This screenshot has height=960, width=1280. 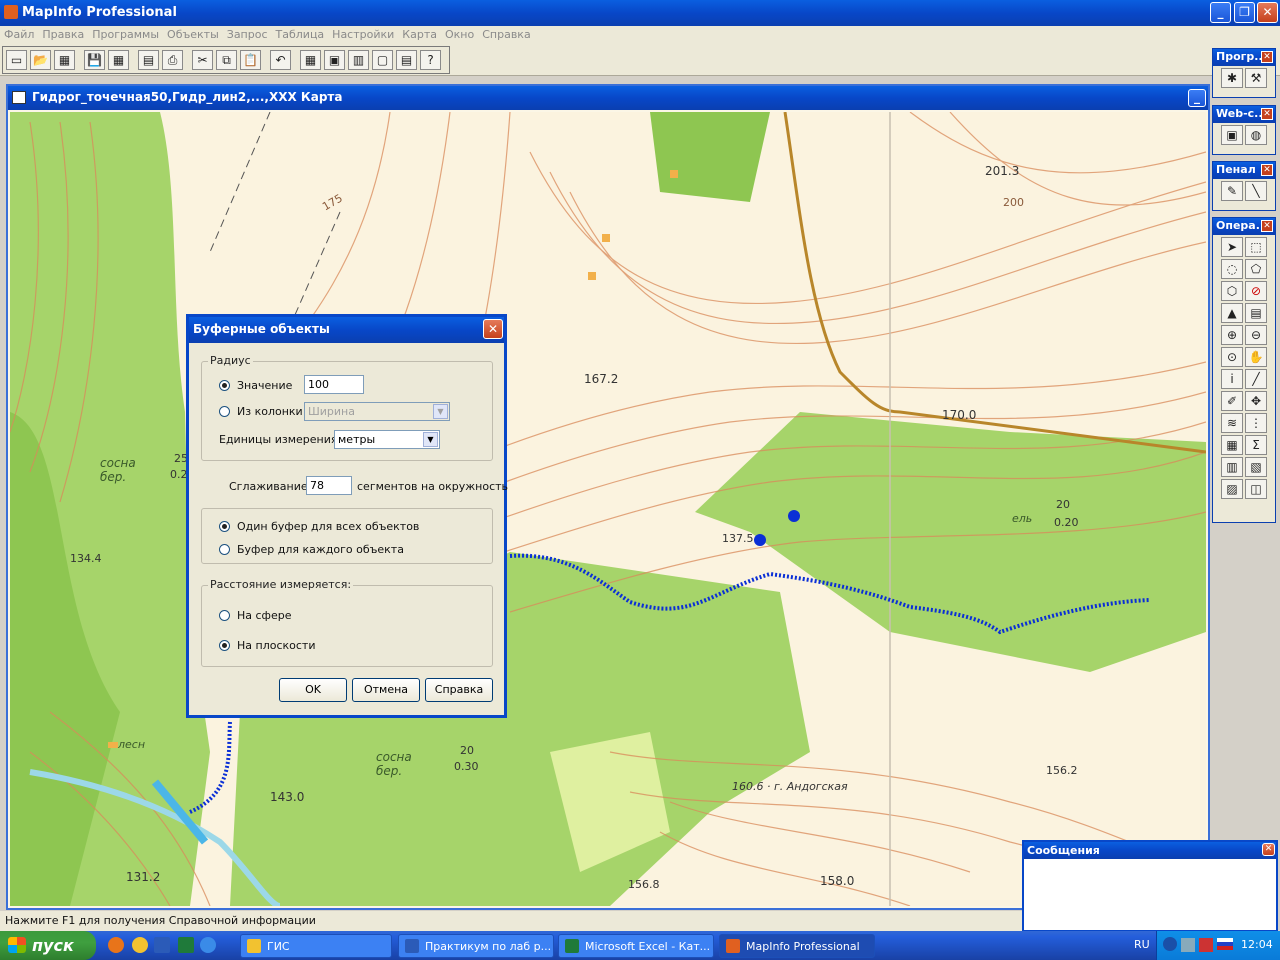 What do you see at coordinates (1256, 489) in the screenshot?
I see `clip-icon: ◫` at bounding box center [1256, 489].